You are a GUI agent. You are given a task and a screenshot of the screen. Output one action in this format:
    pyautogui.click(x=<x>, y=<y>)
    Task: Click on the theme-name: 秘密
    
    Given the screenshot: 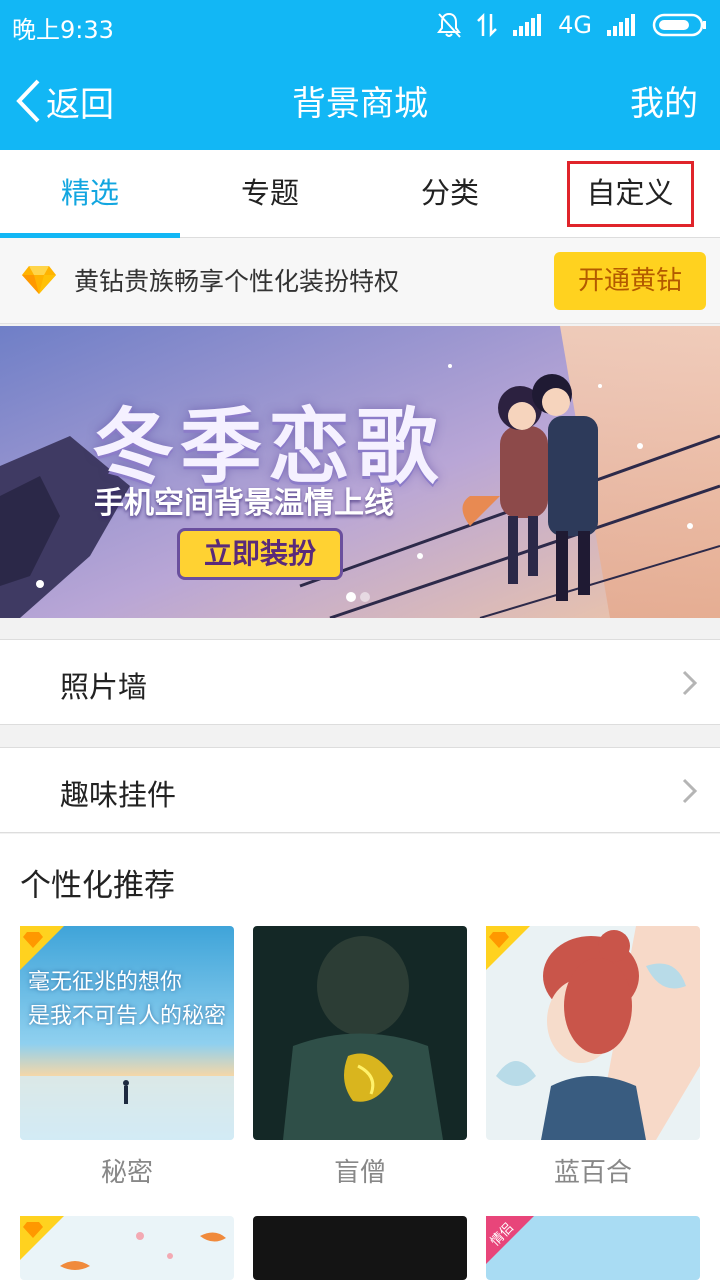 What is the action you would take?
    pyautogui.click(x=126, y=1173)
    